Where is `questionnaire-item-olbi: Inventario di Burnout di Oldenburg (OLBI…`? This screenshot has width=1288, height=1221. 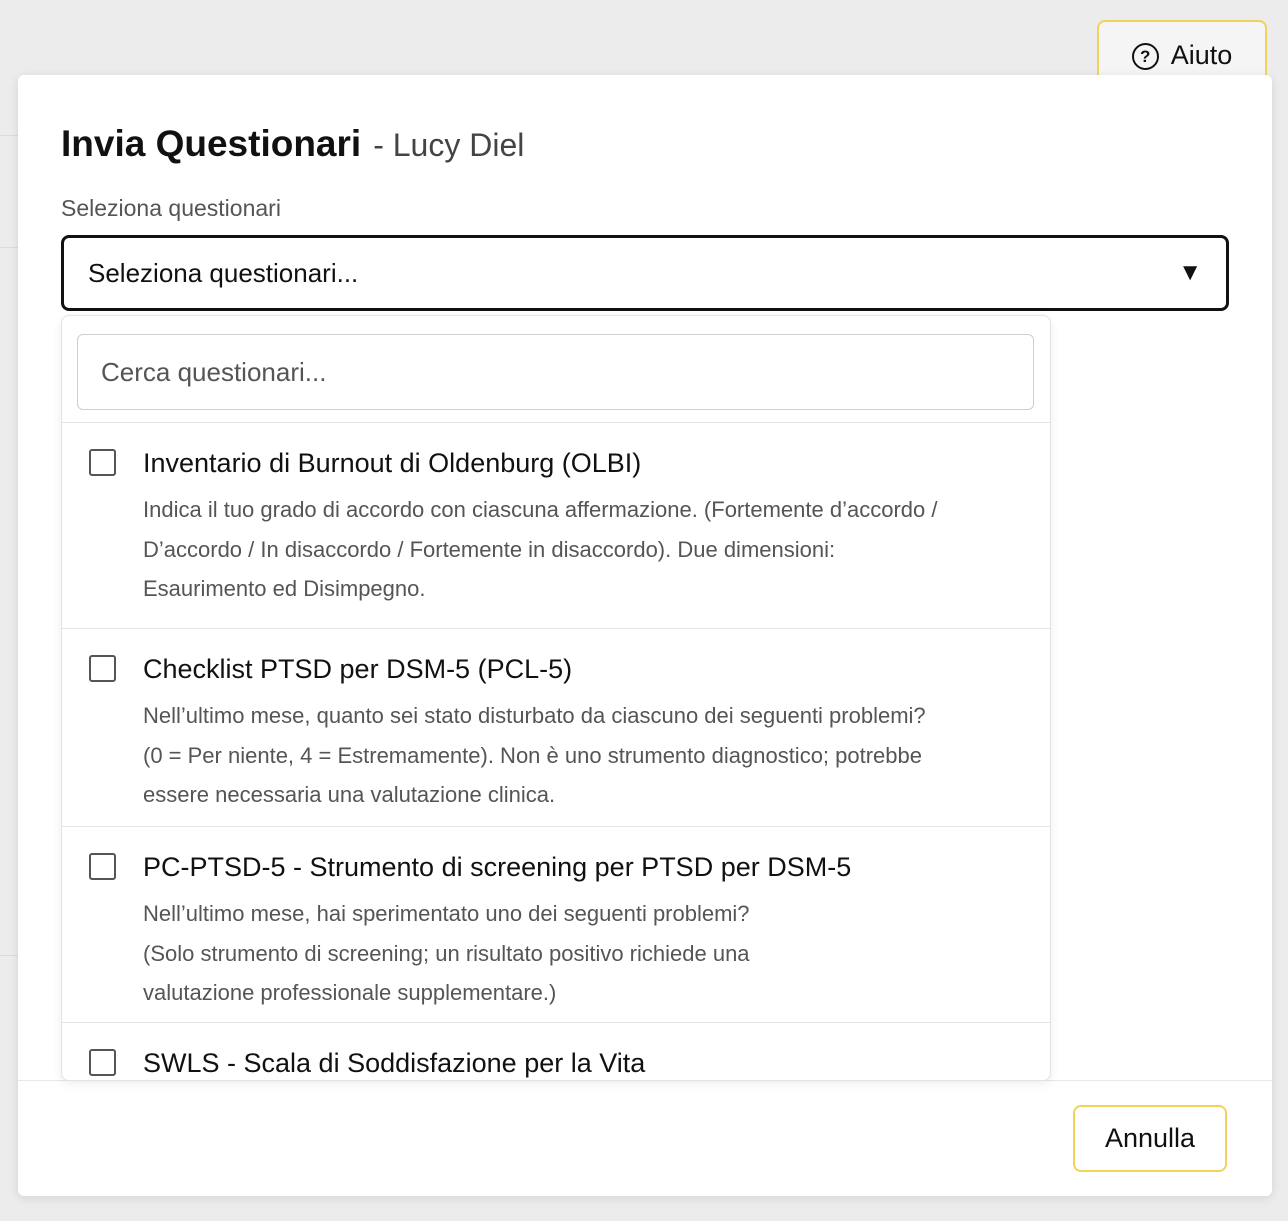 questionnaire-item-olbi: Inventario di Burnout di Oldenburg (OLBI… is located at coordinates (556, 526).